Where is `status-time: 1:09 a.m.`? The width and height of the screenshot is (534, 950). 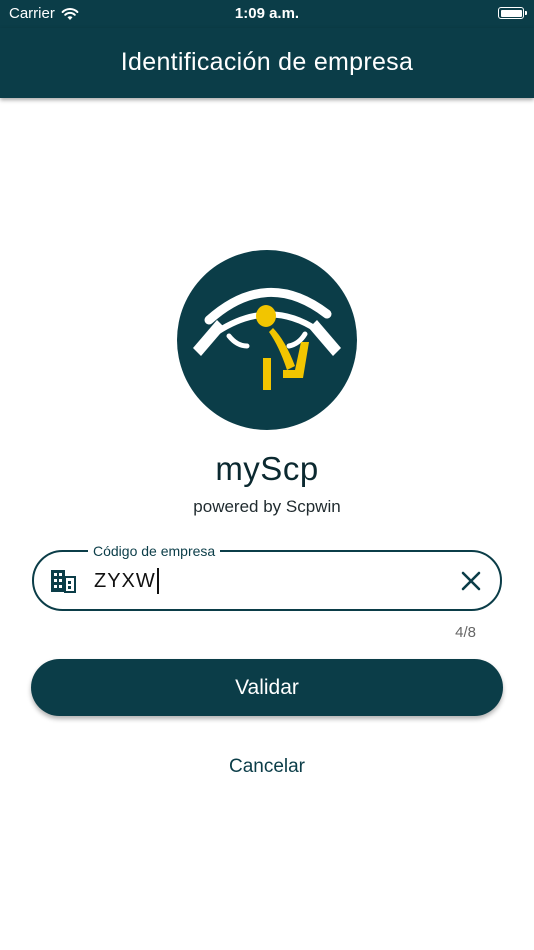 status-time: 1:09 a.m. is located at coordinates (267, 13).